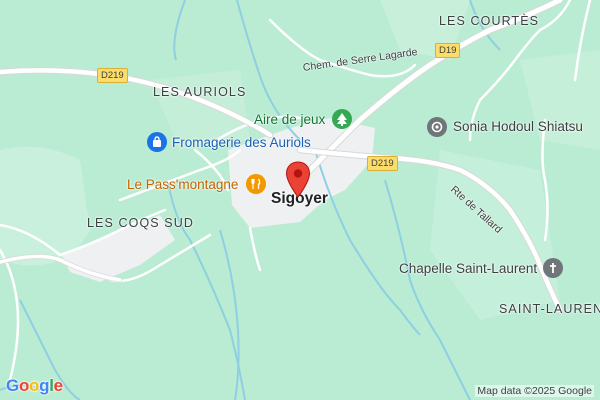 Image resolution: width=600 pixels, height=400 pixels. I want to click on google-logo: Google, so click(34, 386).